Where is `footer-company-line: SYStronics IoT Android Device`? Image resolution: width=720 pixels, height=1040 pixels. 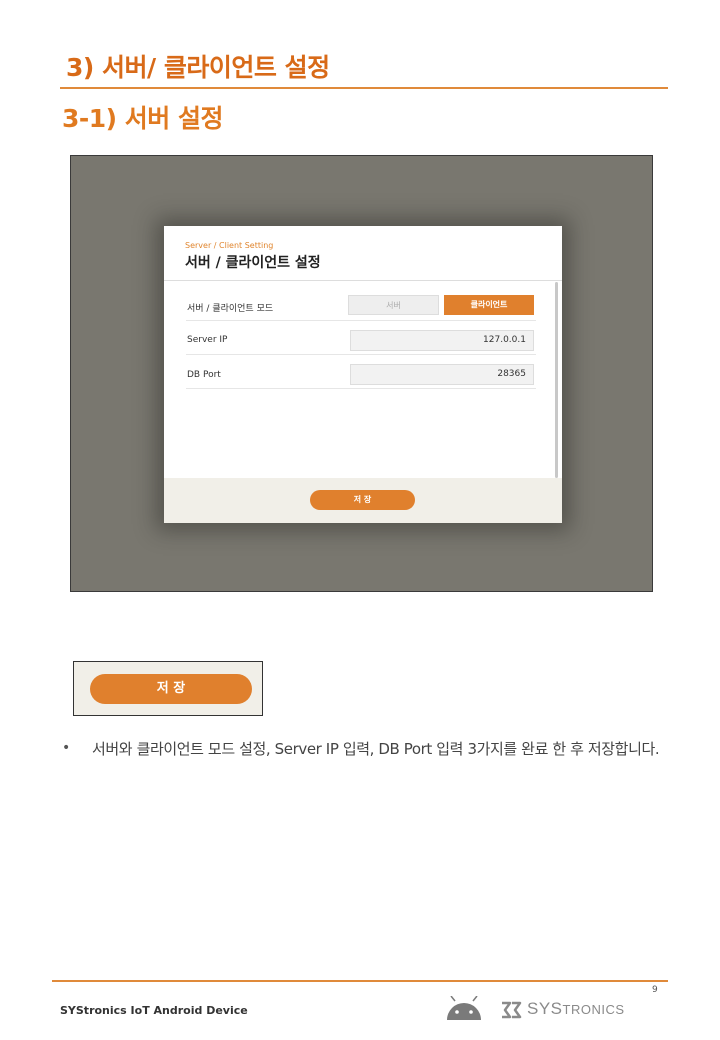 footer-company-line: SYStronics IoT Android Device is located at coordinates (154, 1010).